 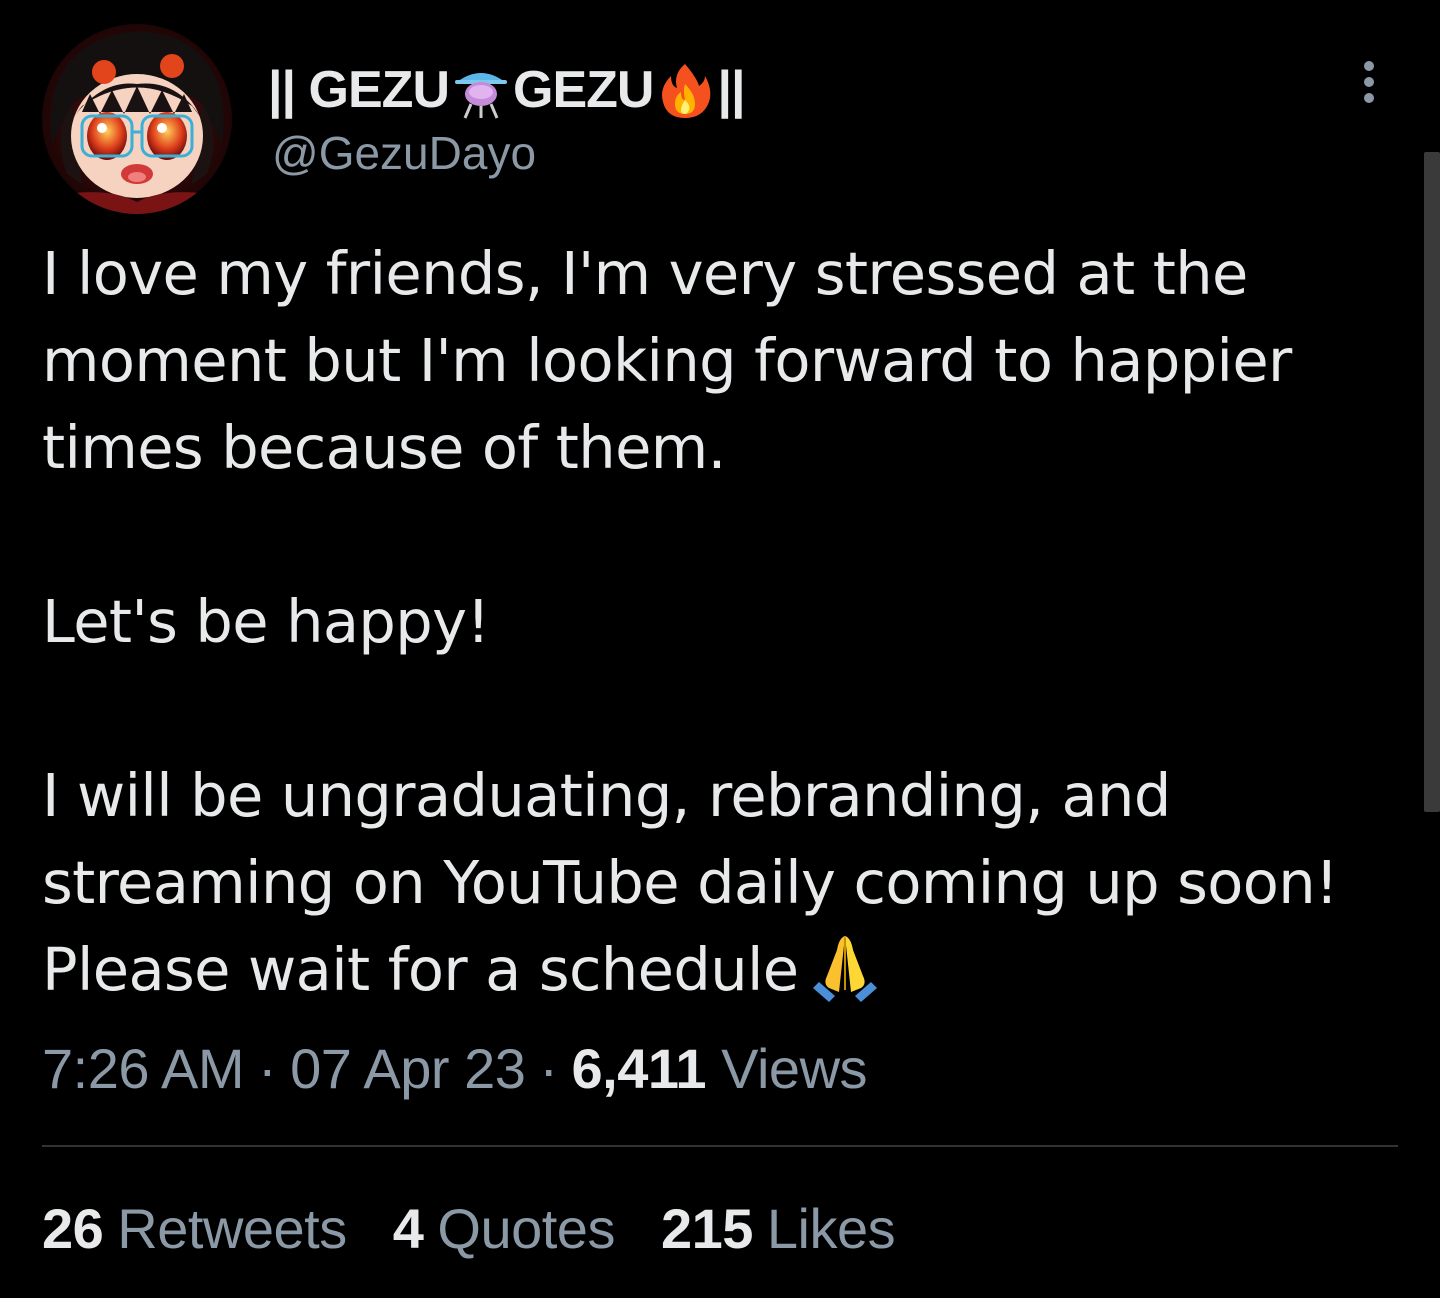 I want to click on user-handle: @GezuDayo, so click(x=404, y=153).